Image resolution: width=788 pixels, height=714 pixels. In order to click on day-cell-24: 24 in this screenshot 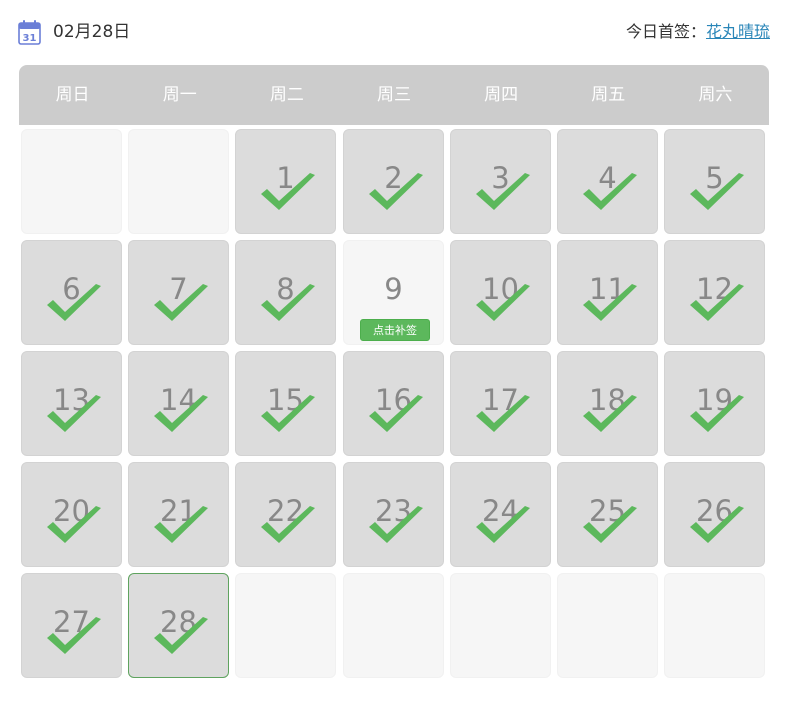, I will do `click(500, 514)`.